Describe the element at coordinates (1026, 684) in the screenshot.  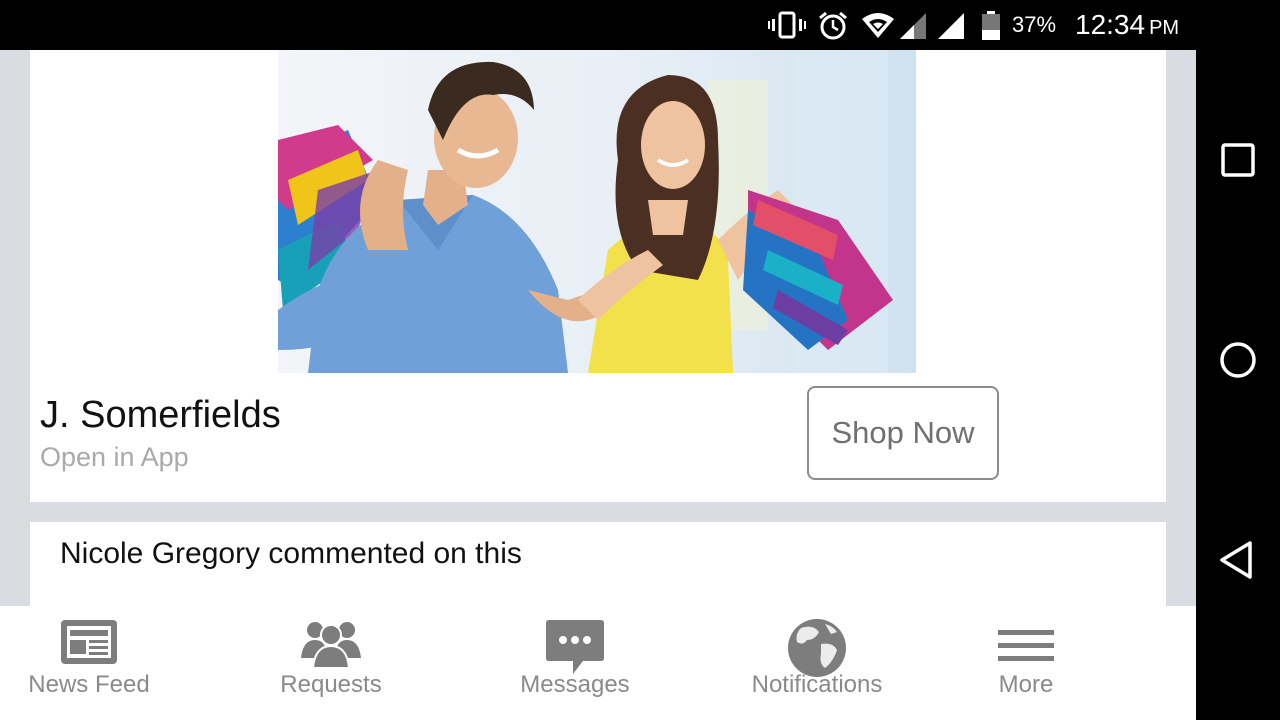
I see `tab-more-label: More` at that location.